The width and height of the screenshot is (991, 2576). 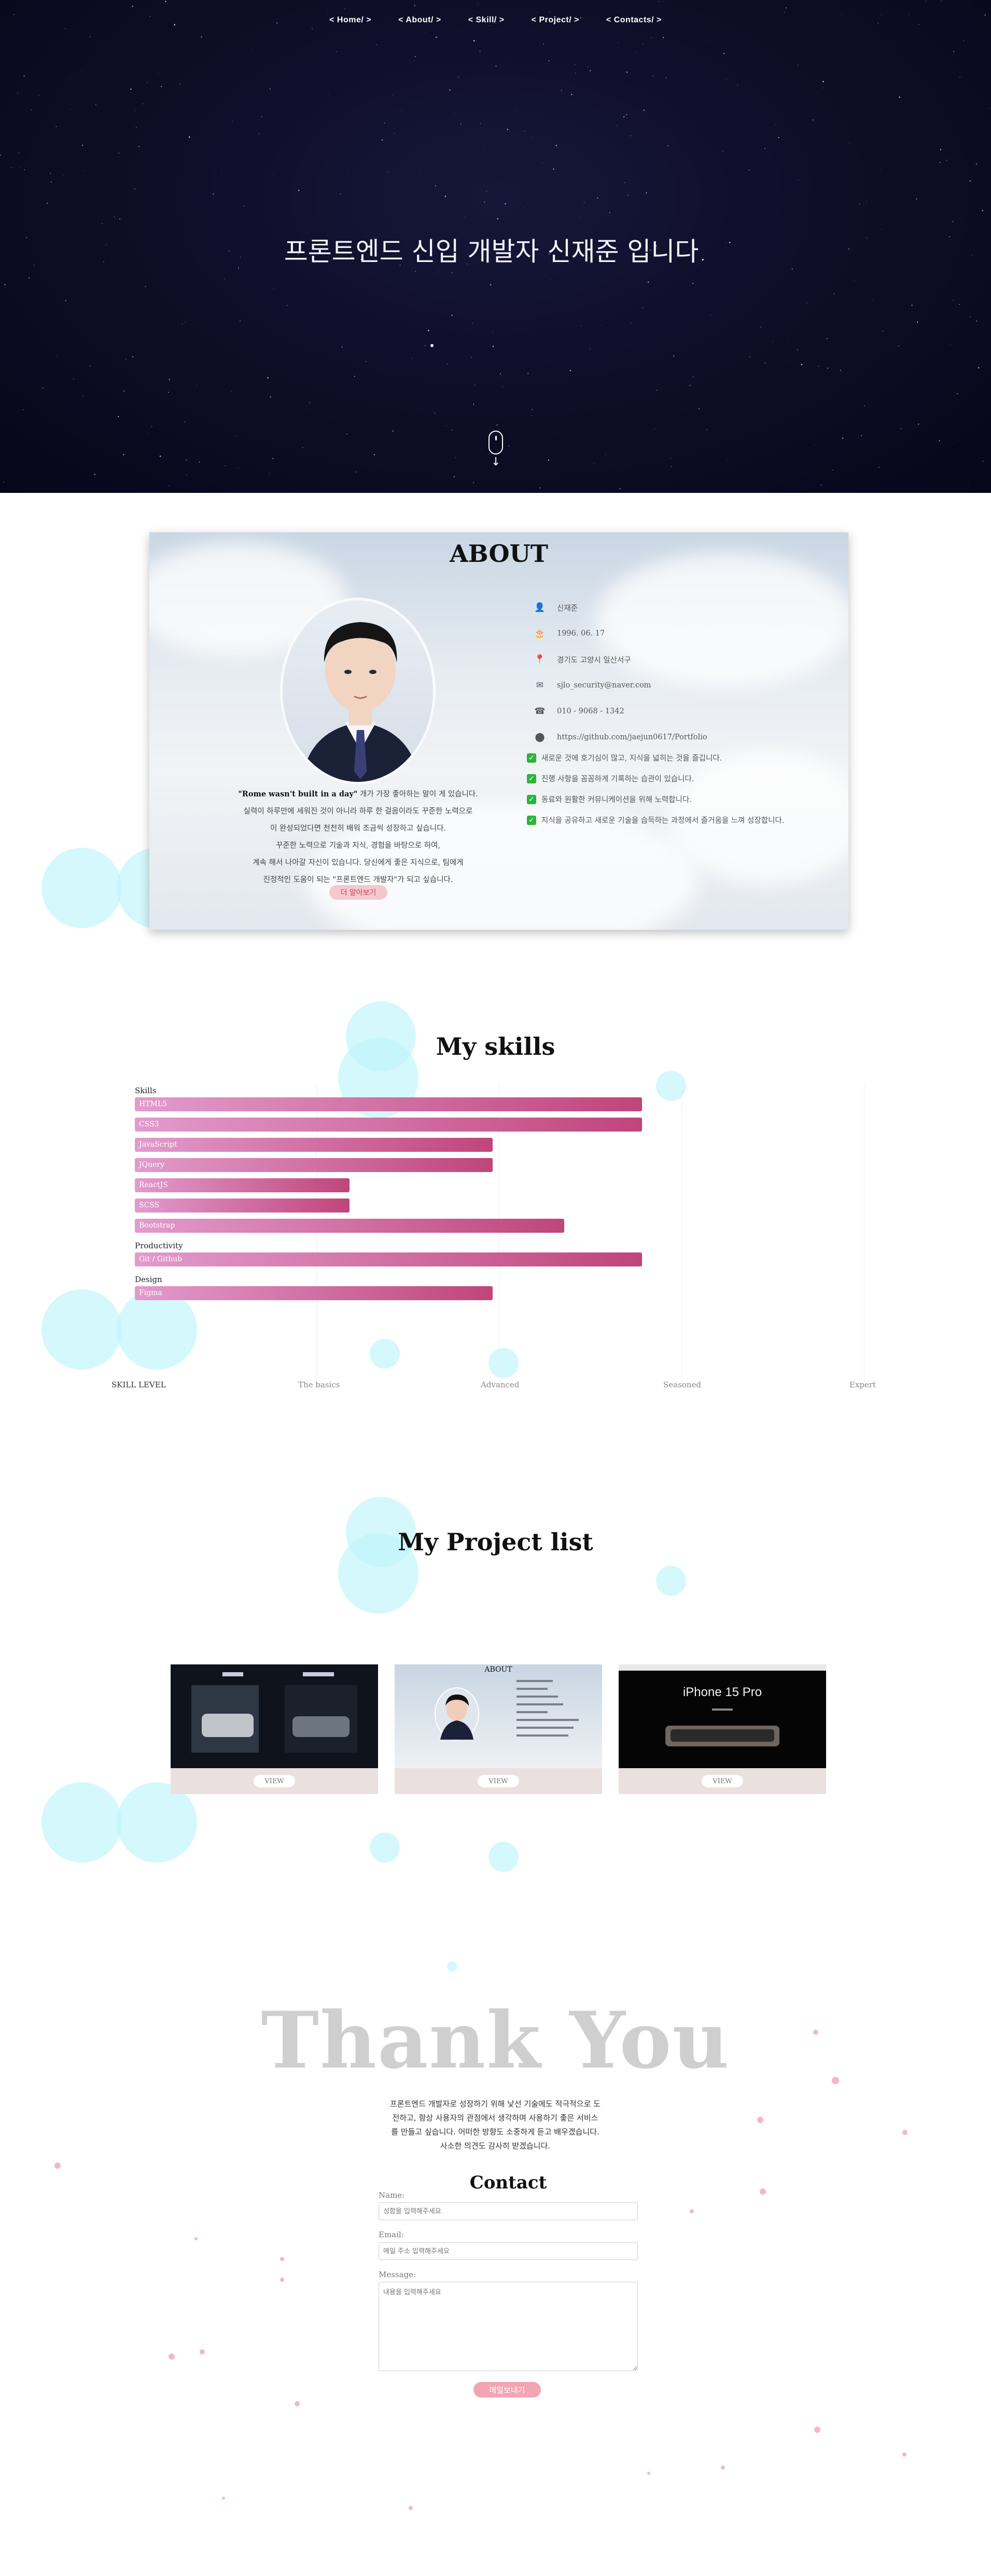 I want to click on nav-home-link: < Home/ >, so click(x=350, y=20).